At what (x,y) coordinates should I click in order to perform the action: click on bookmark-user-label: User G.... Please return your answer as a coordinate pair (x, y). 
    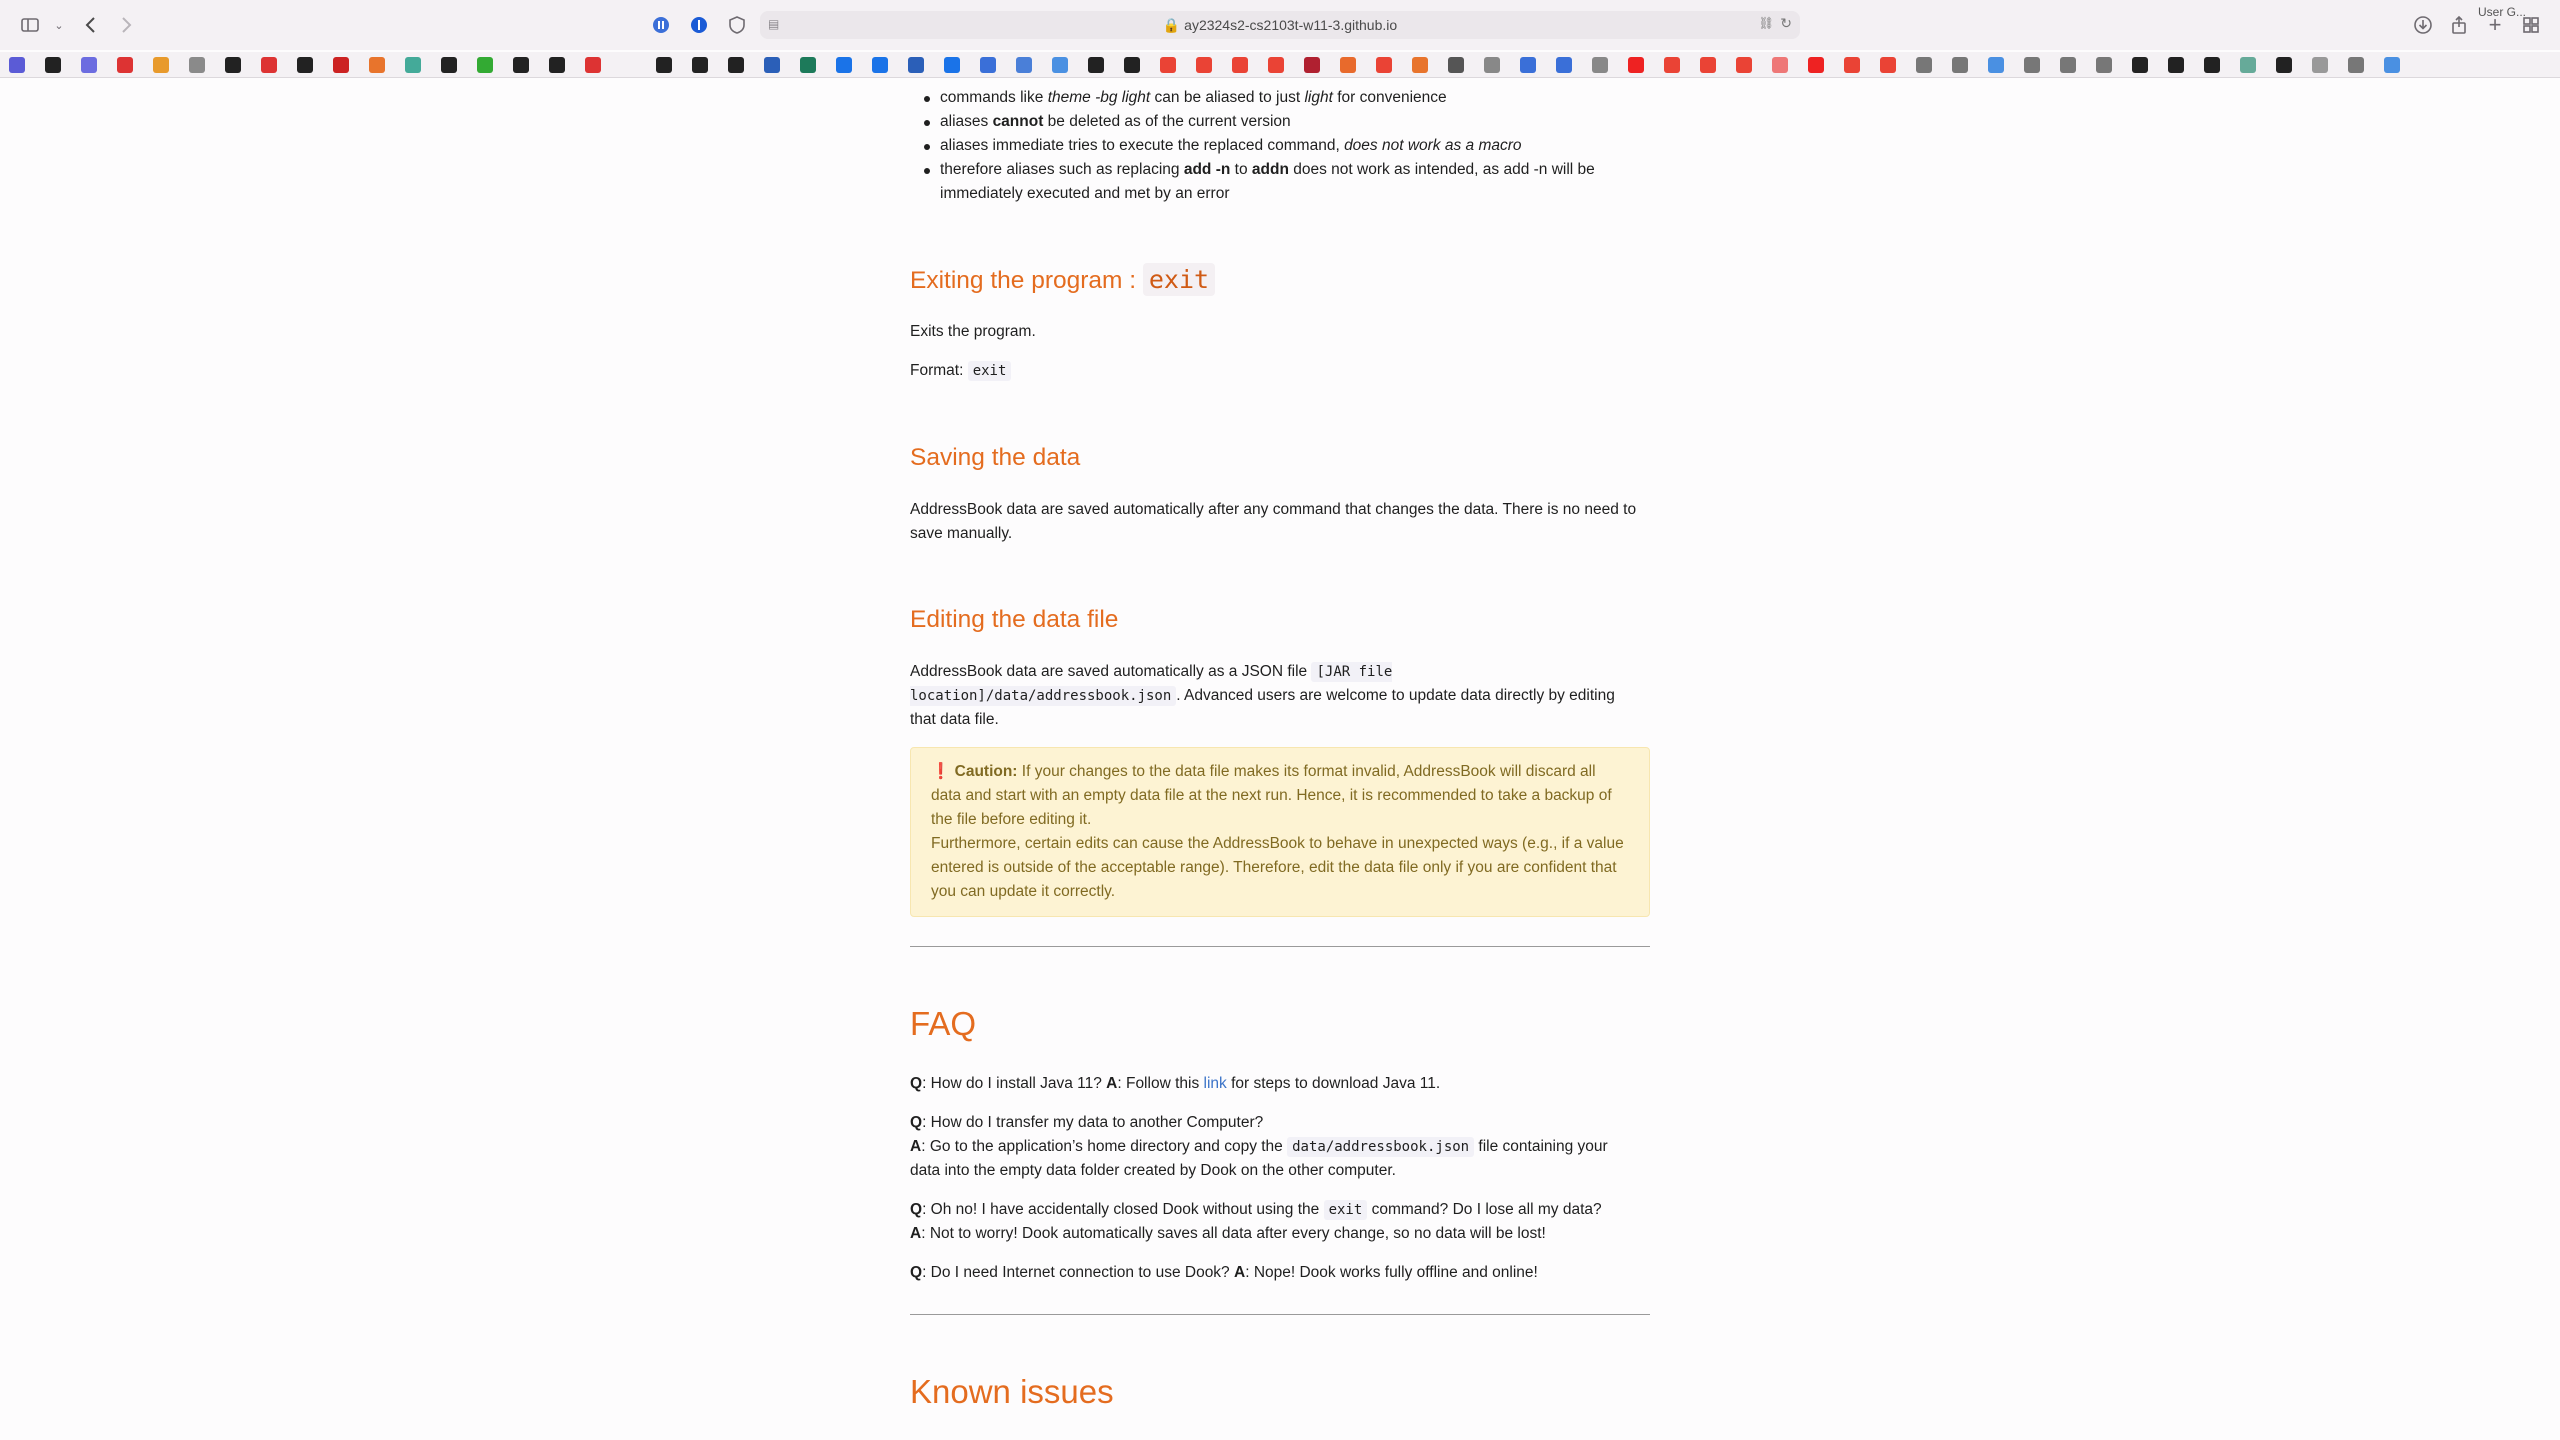
    Looking at the image, I should click on (2502, 12).